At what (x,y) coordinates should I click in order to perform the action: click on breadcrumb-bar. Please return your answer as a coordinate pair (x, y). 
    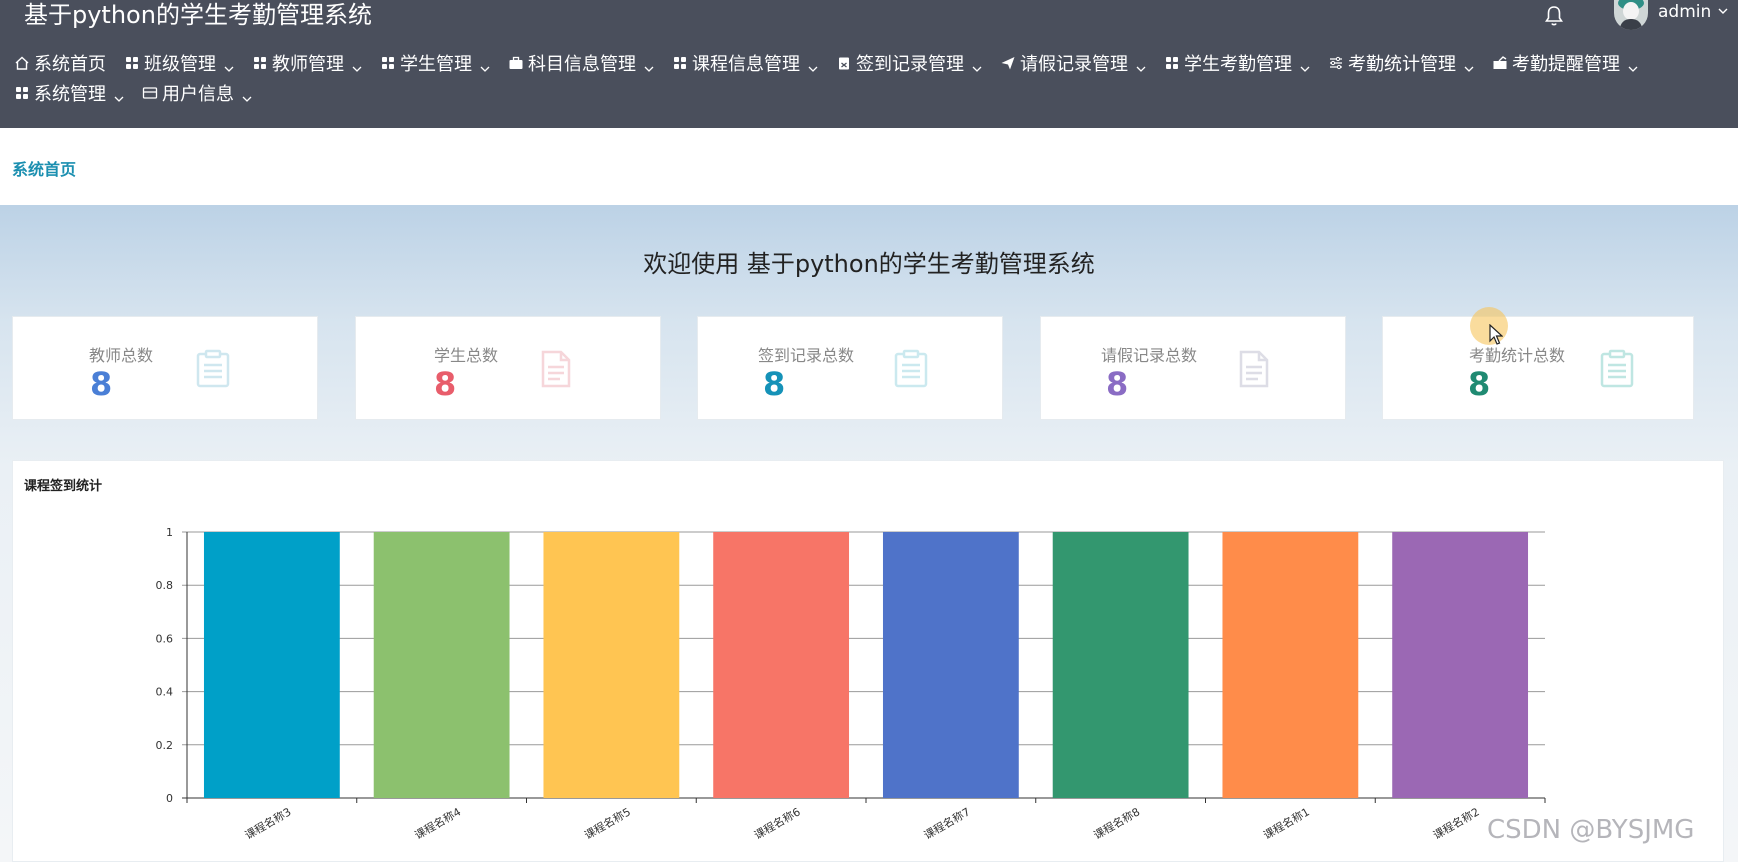
    Looking at the image, I should click on (869, 166).